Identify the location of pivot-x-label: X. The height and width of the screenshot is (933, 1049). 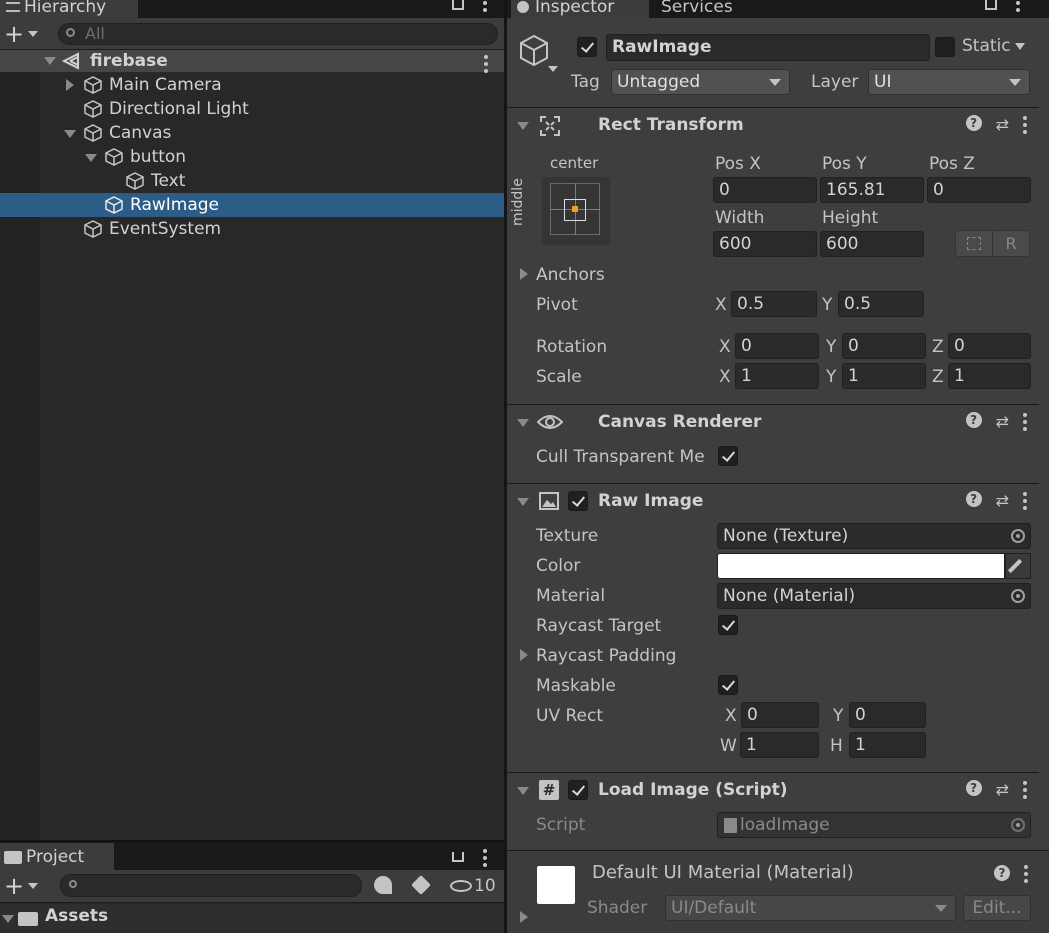
(721, 305).